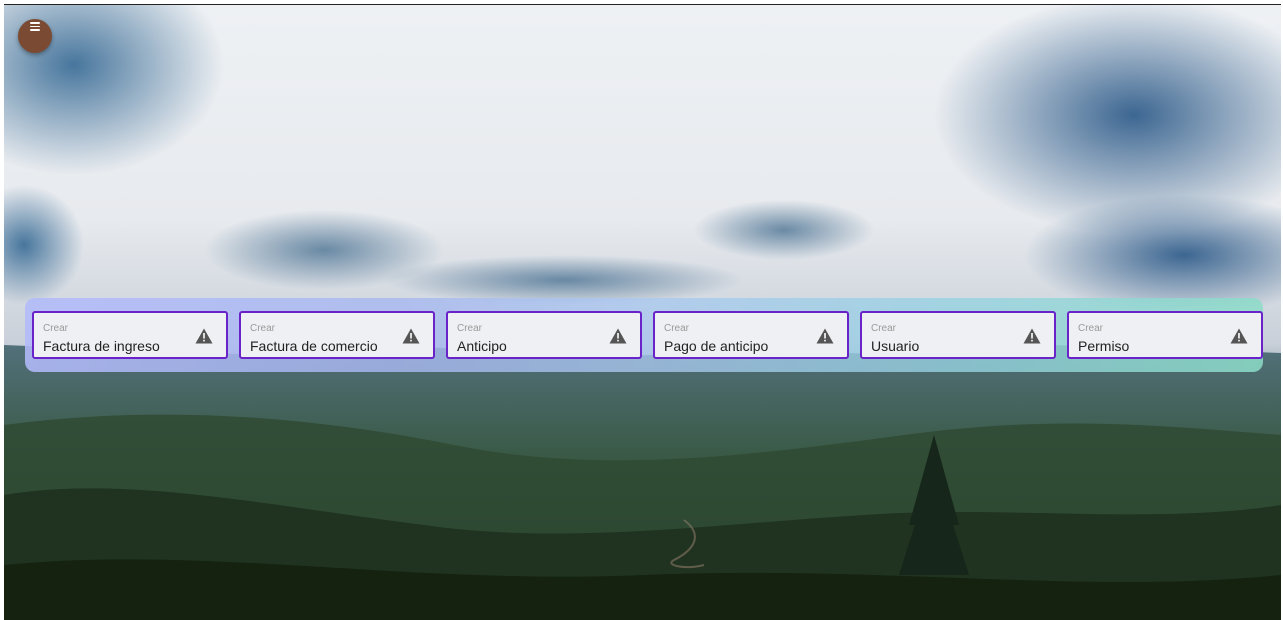 This screenshot has width=1283, height=620. What do you see at coordinates (35, 26) in the screenshot?
I see `menu-icon` at bounding box center [35, 26].